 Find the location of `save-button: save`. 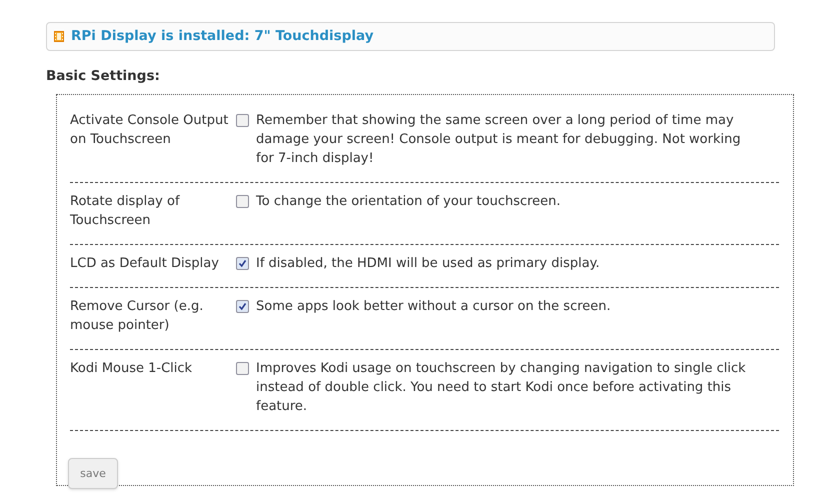

save-button: save is located at coordinates (93, 474).